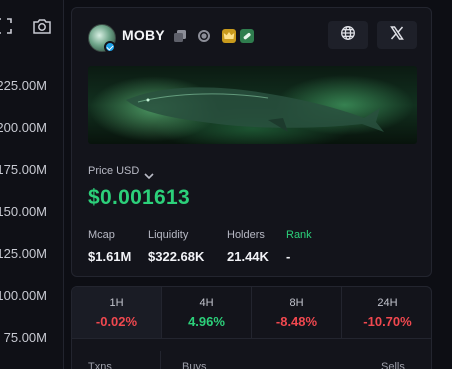 This screenshot has height=369, width=452. What do you see at coordinates (42, 26) in the screenshot?
I see `camera-icon` at bounding box center [42, 26].